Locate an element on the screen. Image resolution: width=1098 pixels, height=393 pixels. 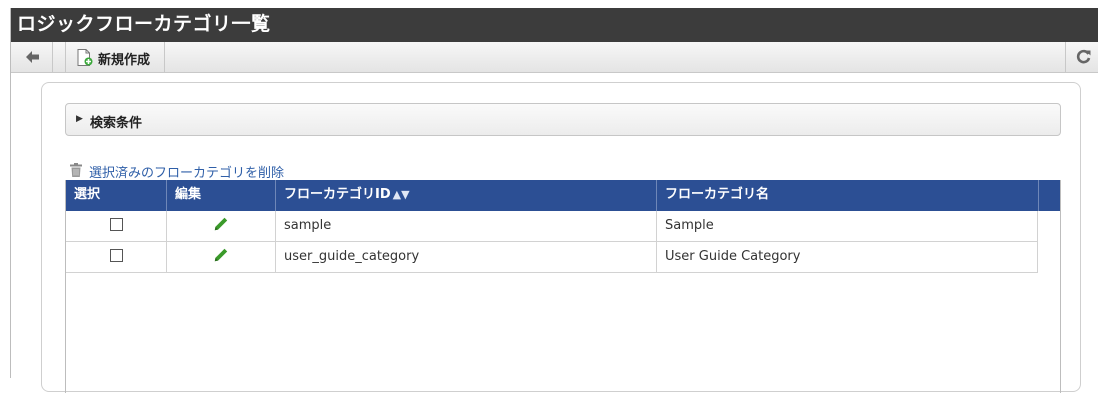
new-create-button: 新規作成 is located at coordinates (115, 57).